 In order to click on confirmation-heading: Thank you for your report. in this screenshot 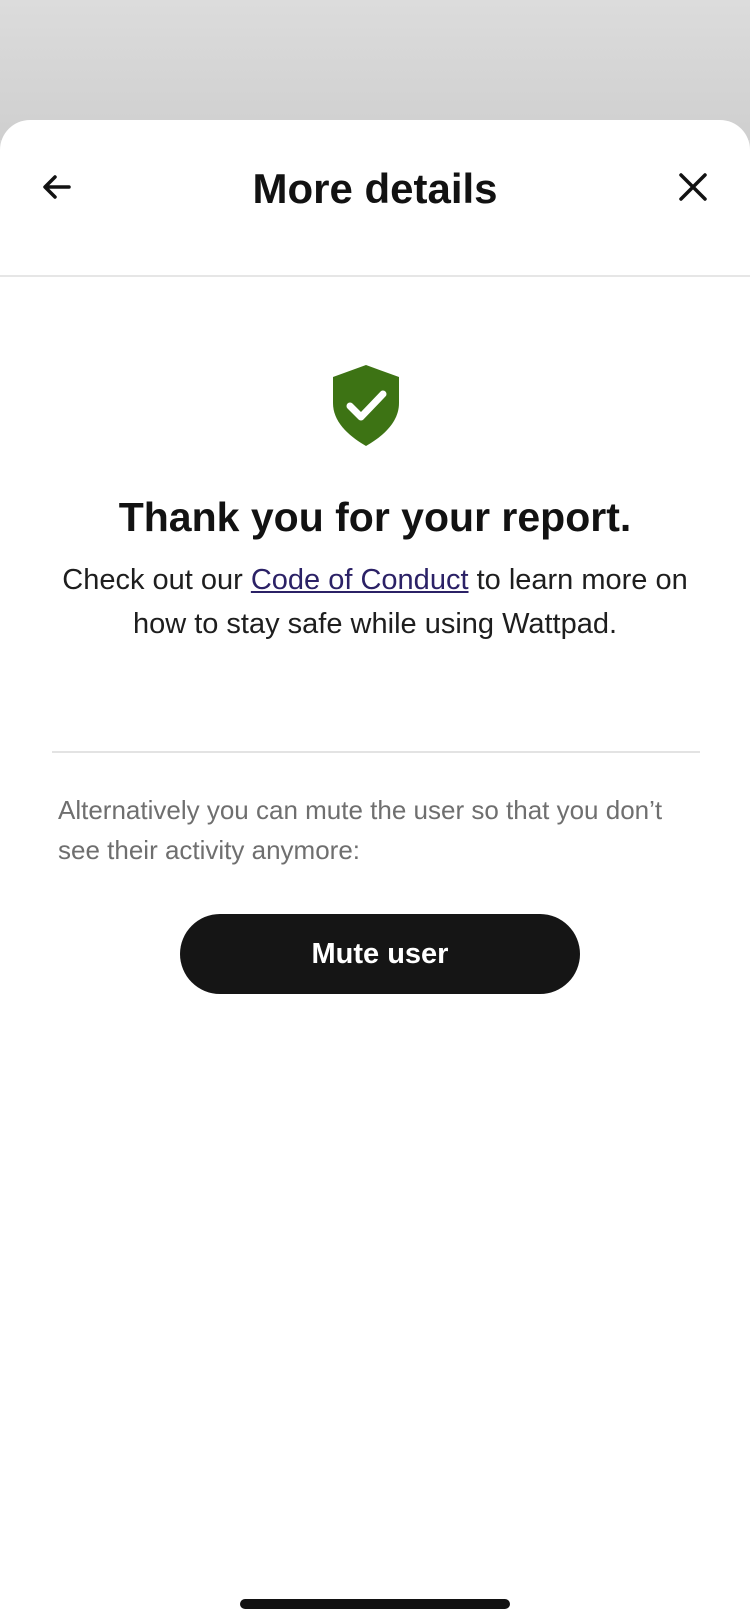, I will do `click(375, 517)`.